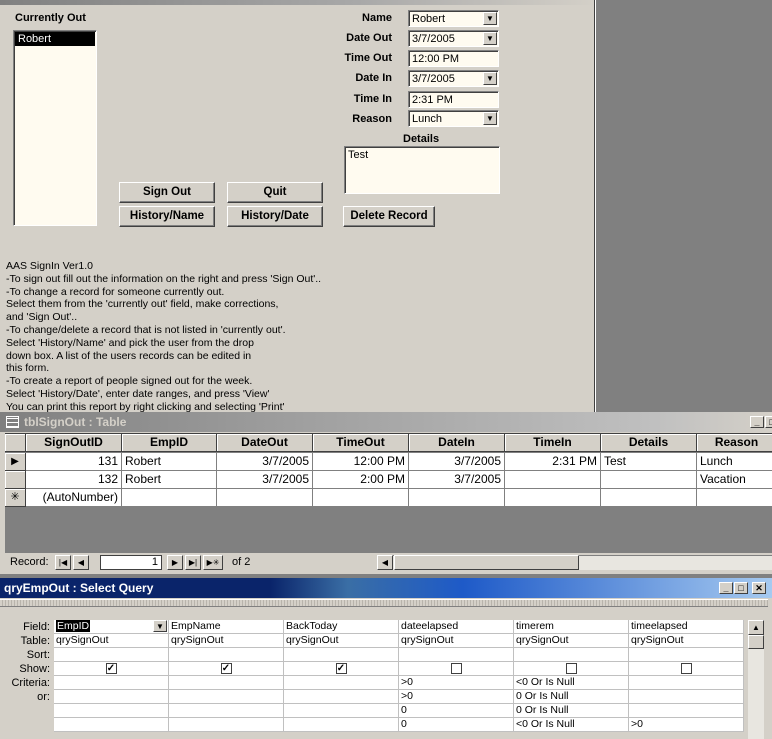 This screenshot has height=739, width=772. Describe the element at coordinates (63, 562) in the screenshot. I see `first-record-icon: |◀` at that location.